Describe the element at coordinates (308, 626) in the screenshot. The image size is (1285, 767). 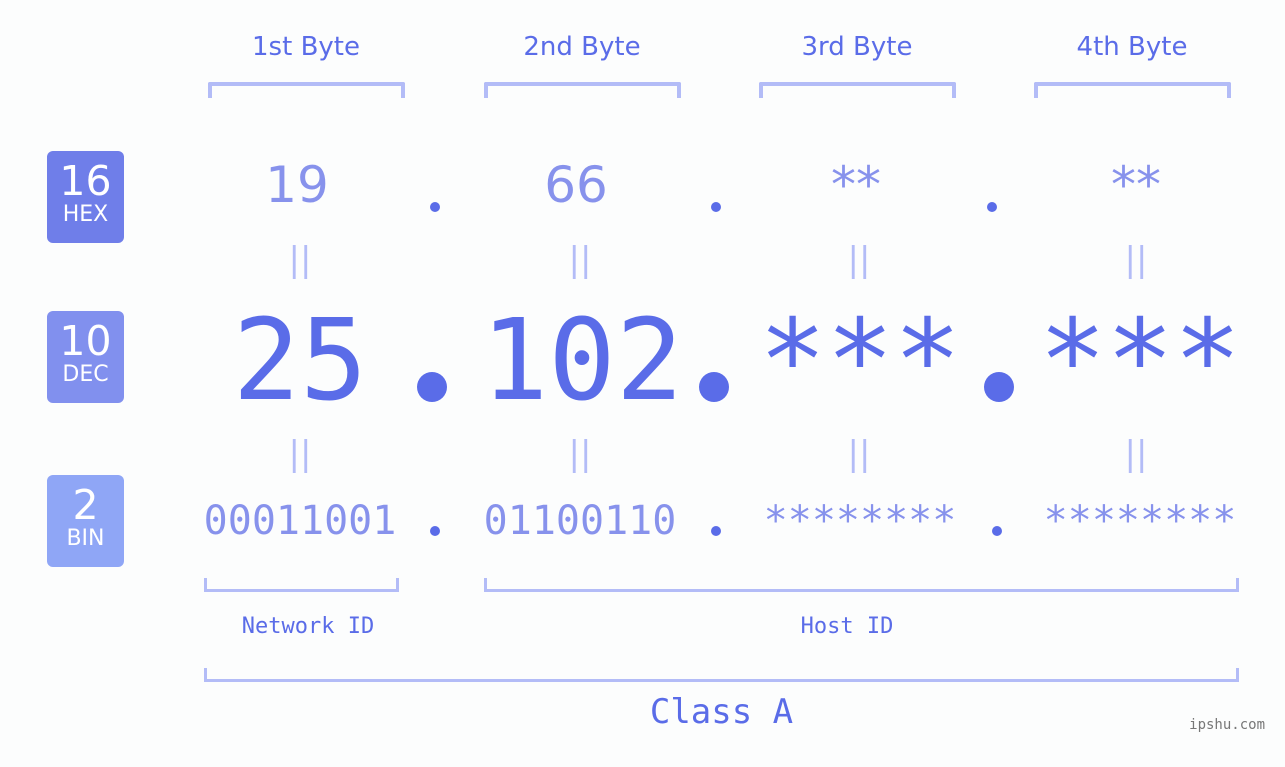
I see `network-id-label: Network ID` at that location.